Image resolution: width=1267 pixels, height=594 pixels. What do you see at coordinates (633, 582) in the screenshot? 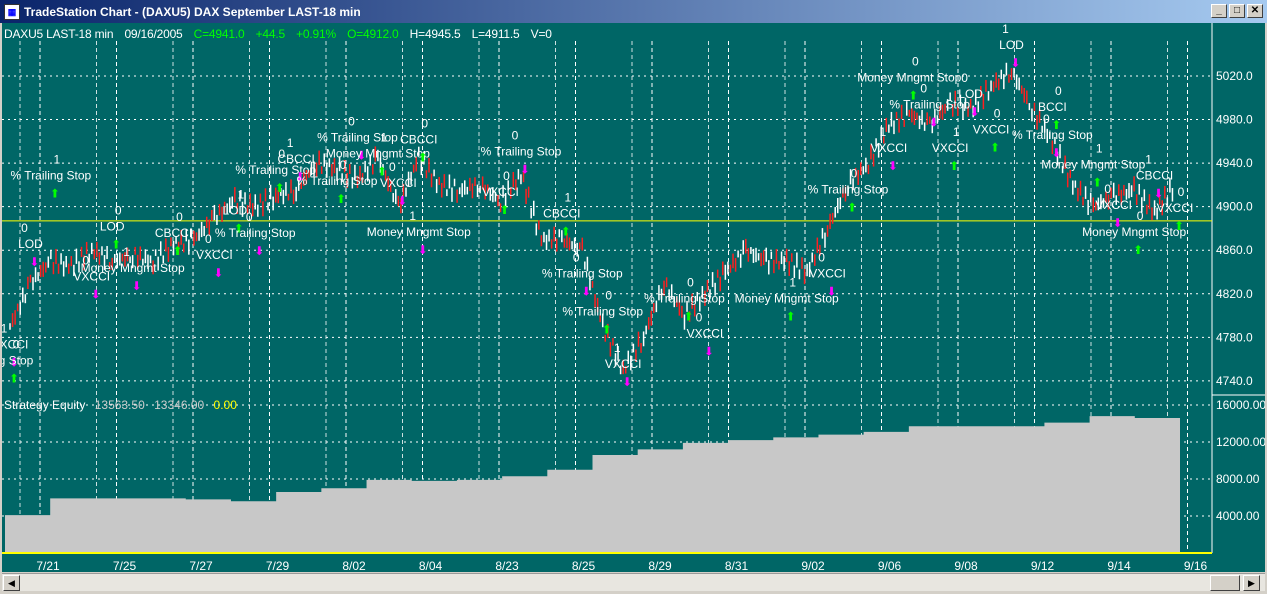
I see `horizontal-scrollbar: ◀ ▶` at bounding box center [633, 582].